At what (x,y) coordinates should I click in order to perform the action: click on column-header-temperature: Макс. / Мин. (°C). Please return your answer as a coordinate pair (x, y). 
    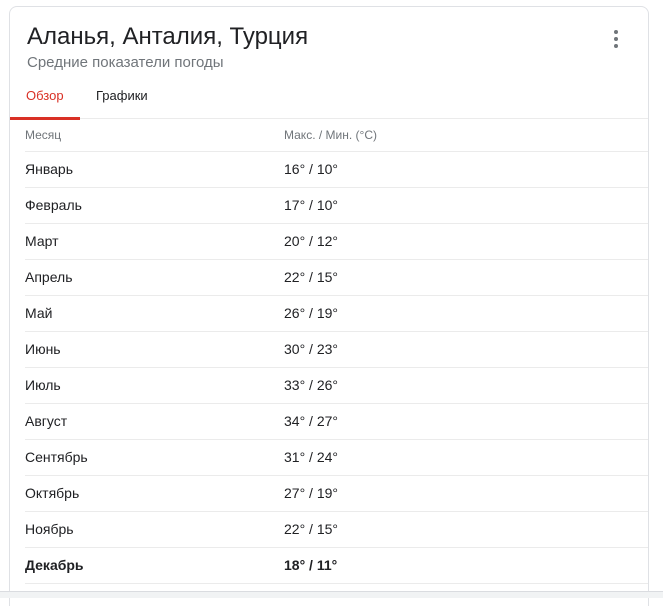
    Looking at the image, I should click on (466, 135).